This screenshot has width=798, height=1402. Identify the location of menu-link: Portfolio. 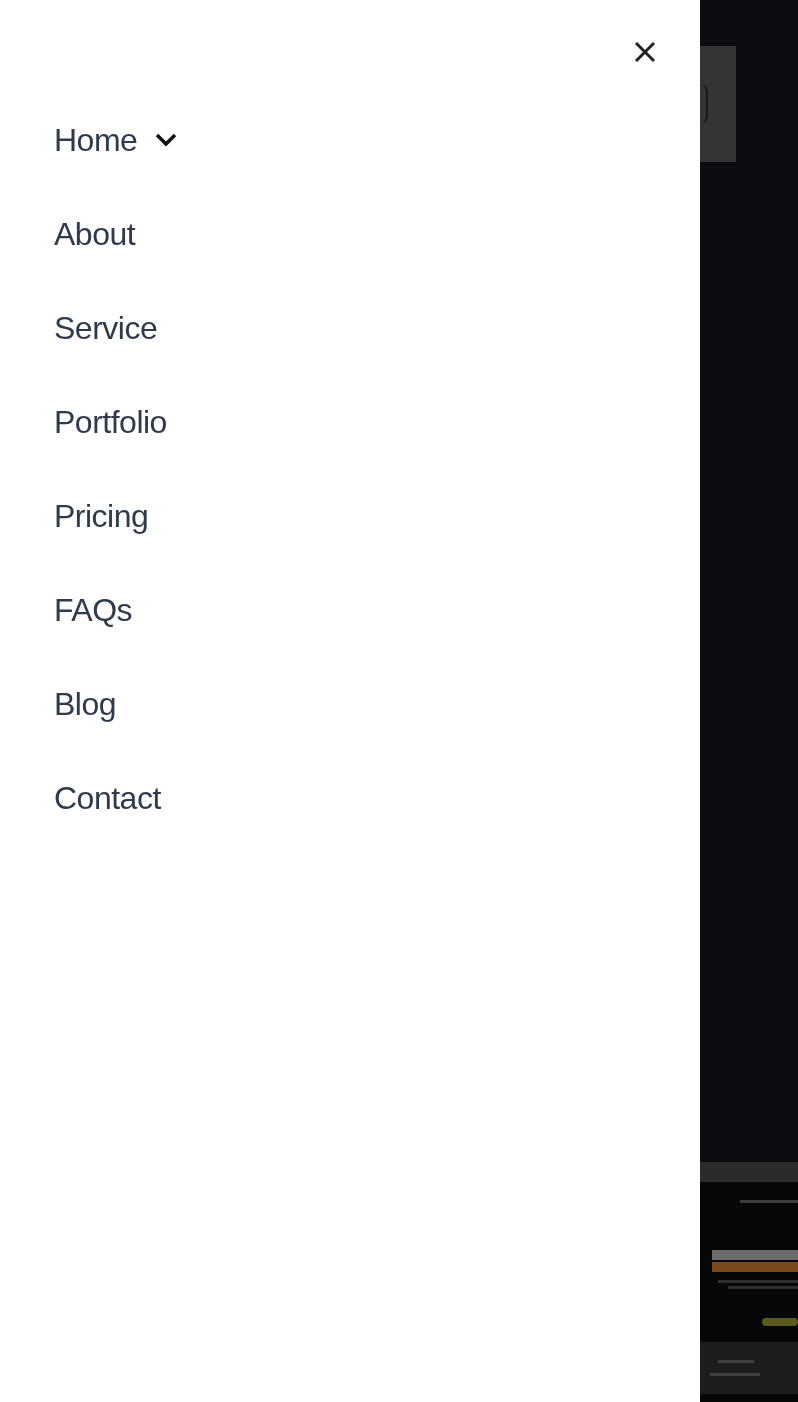
(110, 422).